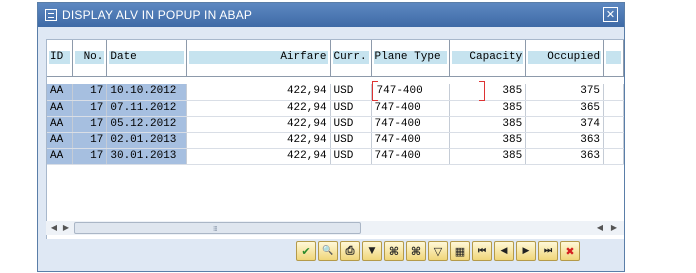  I want to click on spacer-row, so click(335, 80).